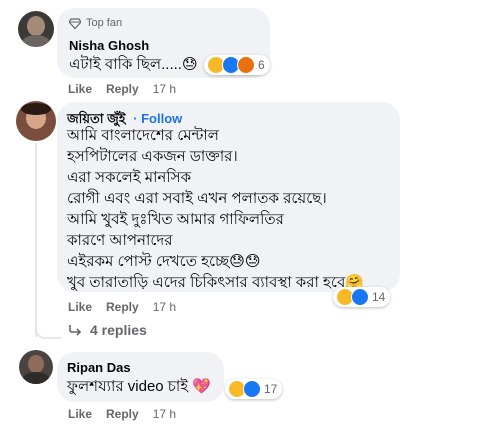 This screenshot has width=502, height=425. Describe the element at coordinates (48, 333) in the screenshot. I see `thread-elbow` at that location.